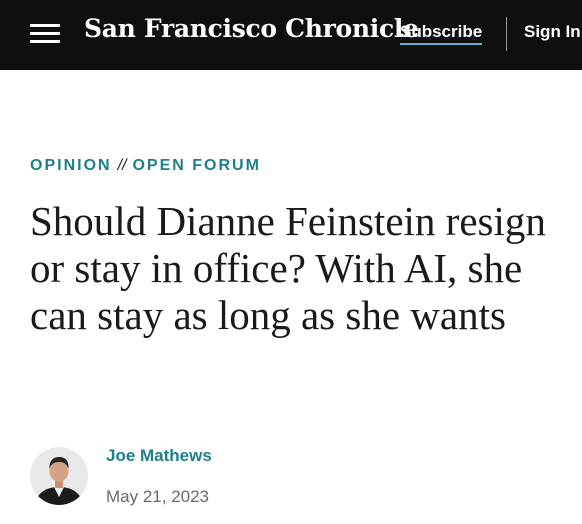  I want to click on author-avatar, so click(59, 476).